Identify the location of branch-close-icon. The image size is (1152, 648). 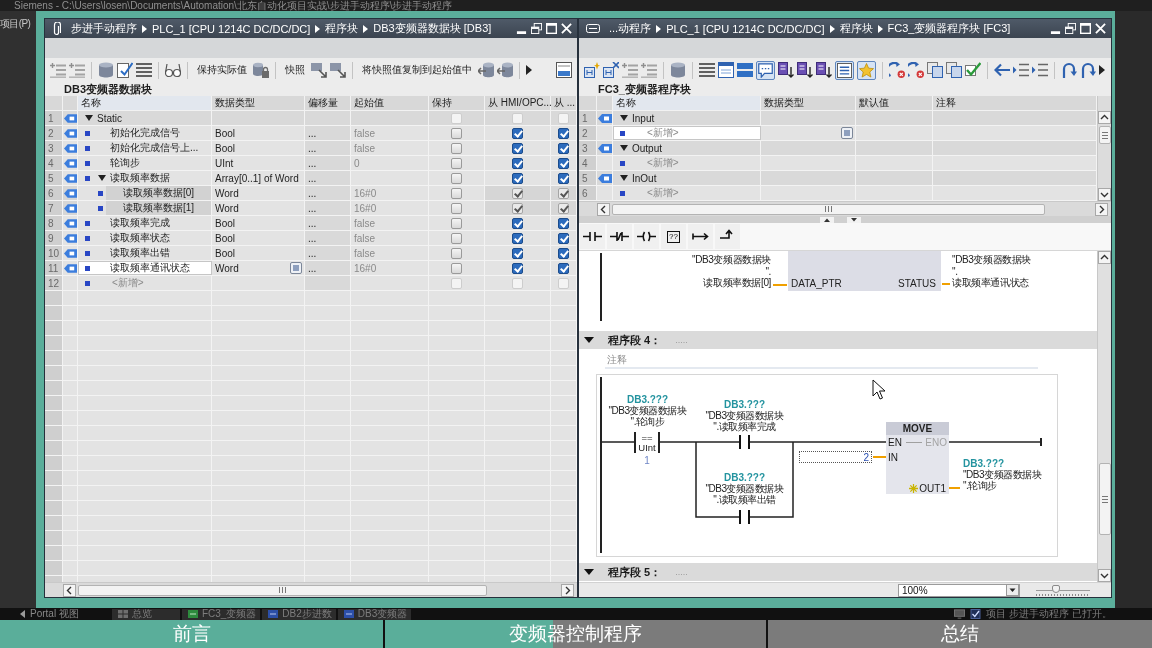
(727, 236).